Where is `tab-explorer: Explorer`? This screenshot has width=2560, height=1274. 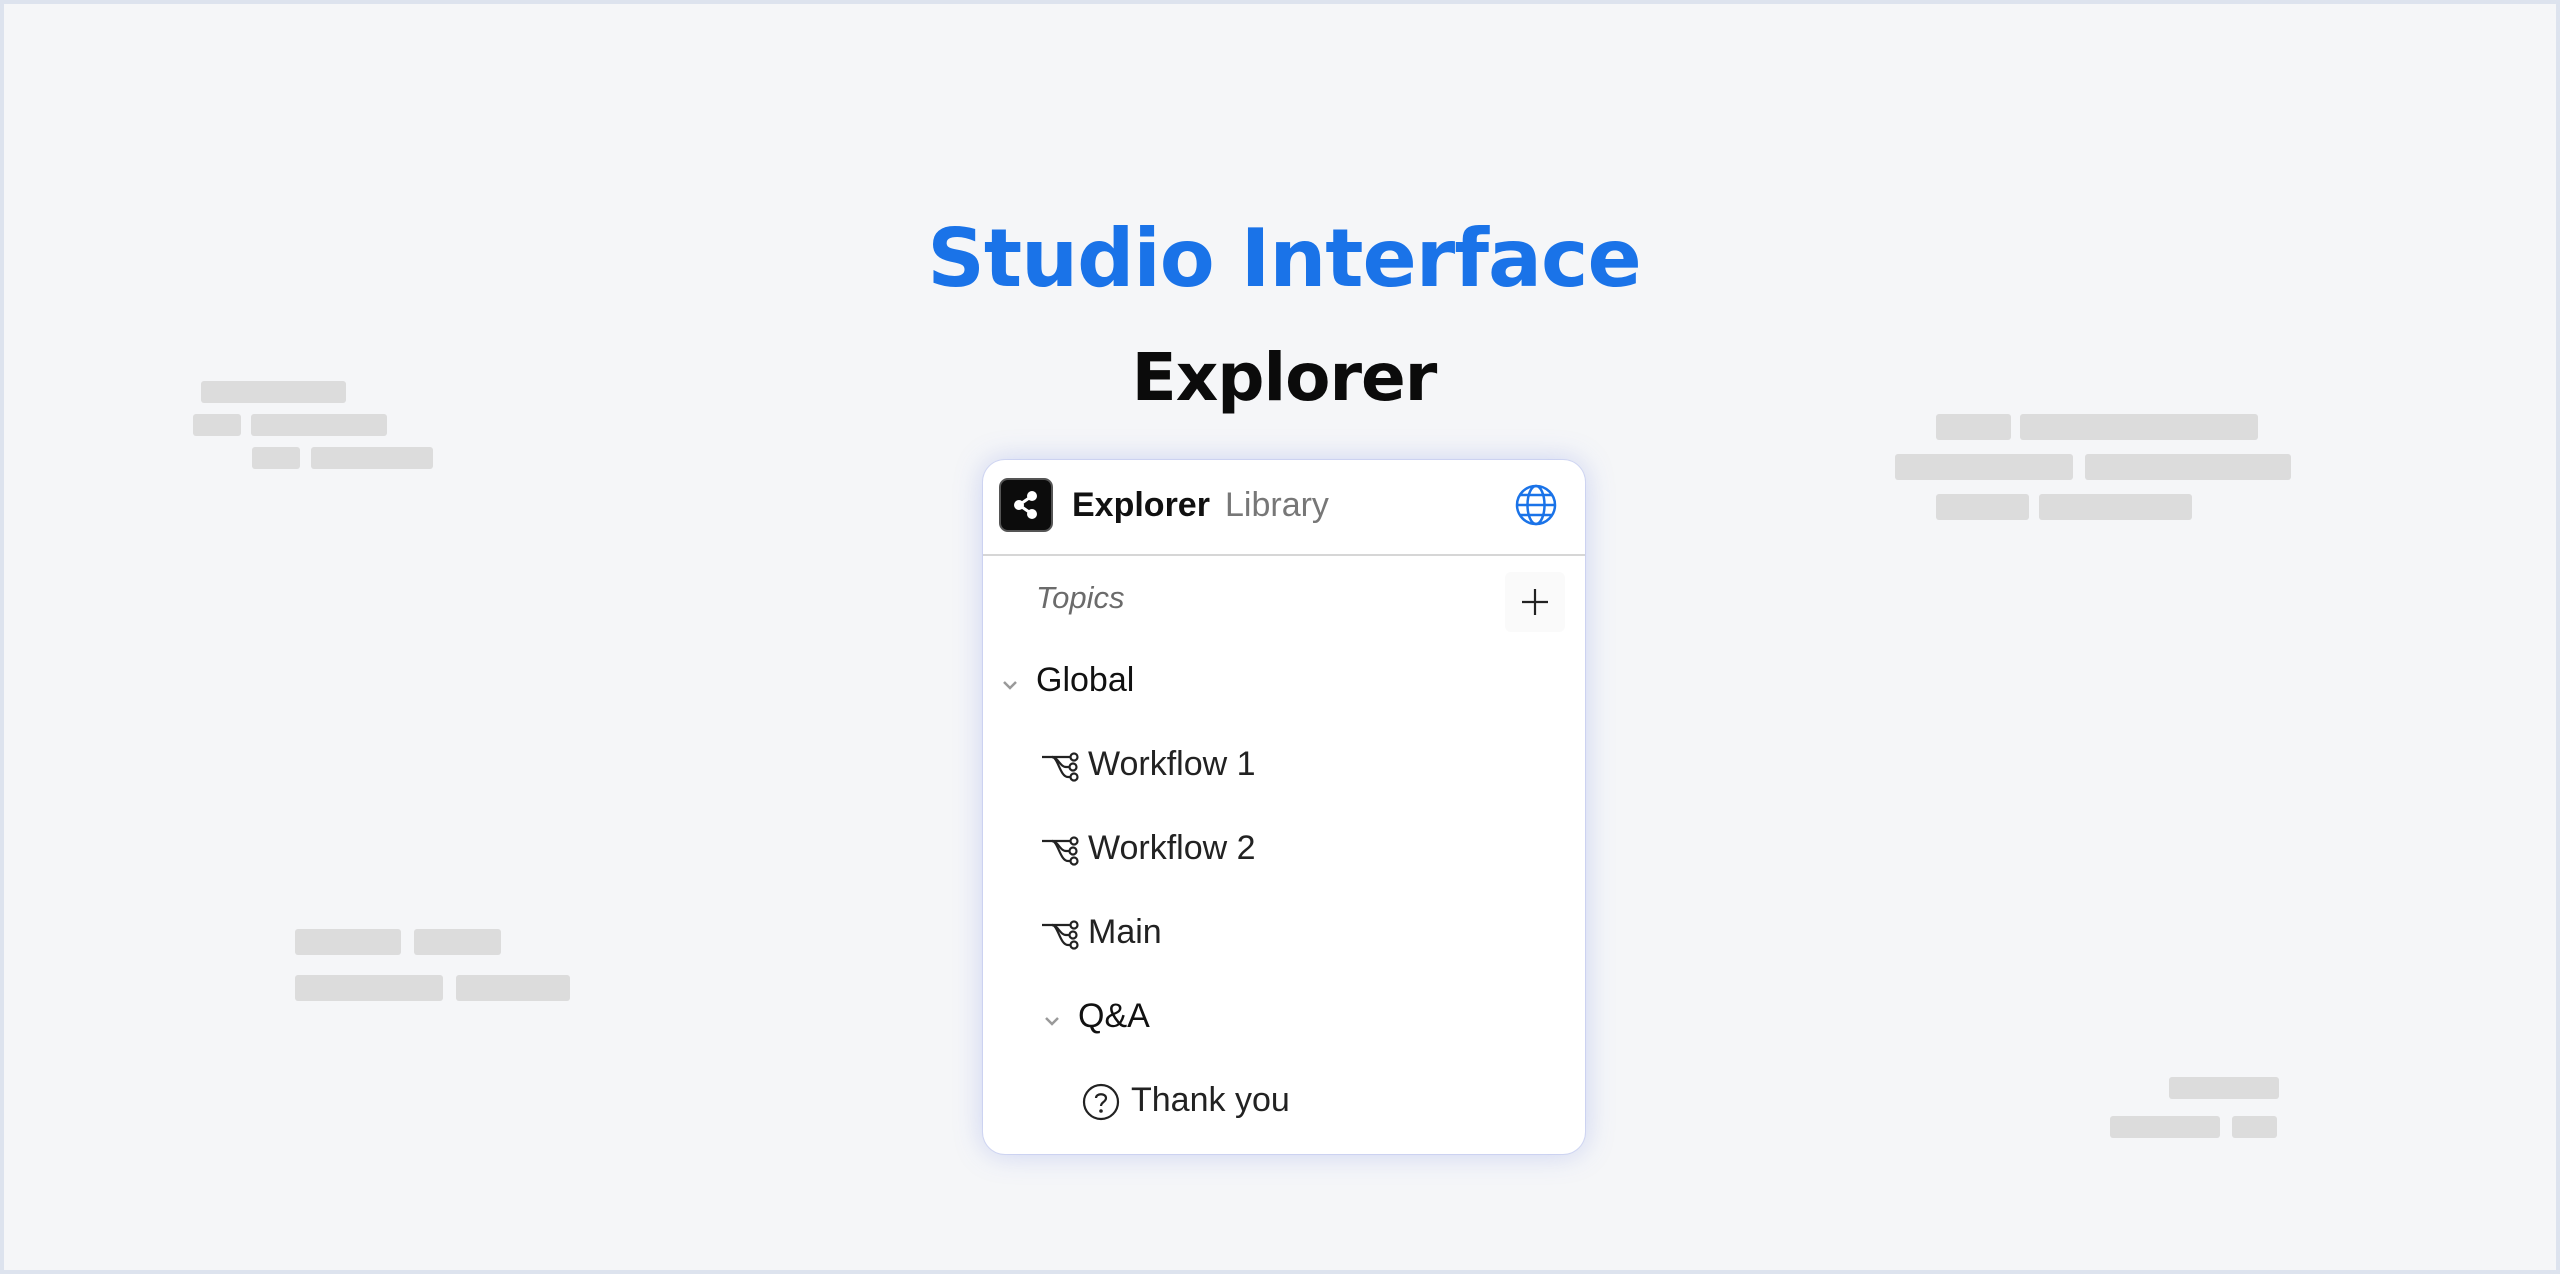
tab-explorer: Explorer is located at coordinates (1141, 505).